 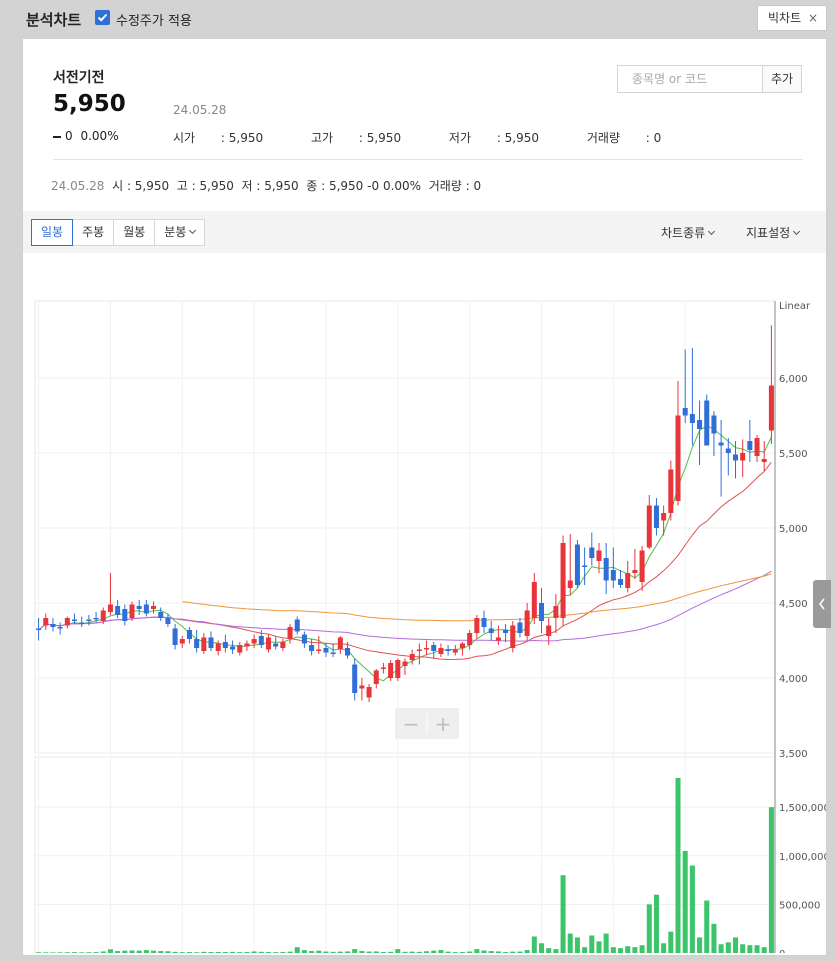 What do you see at coordinates (792, 18) in the screenshot?
I see `big-chart-button: 빅차트 ×` at bounding box center [792, 18].